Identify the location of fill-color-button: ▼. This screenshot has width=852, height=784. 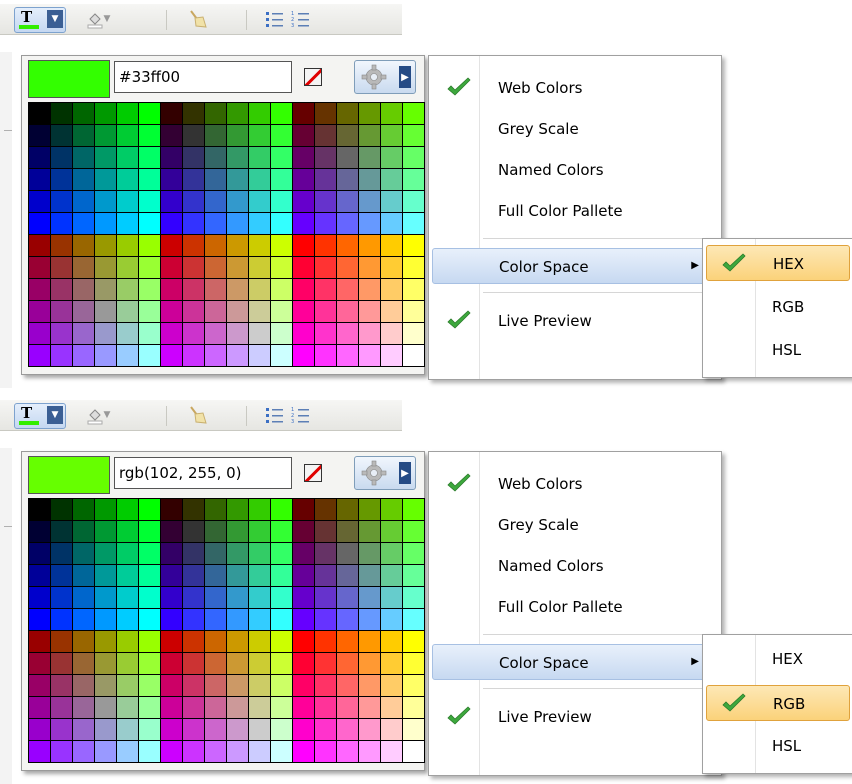
(98, 19).